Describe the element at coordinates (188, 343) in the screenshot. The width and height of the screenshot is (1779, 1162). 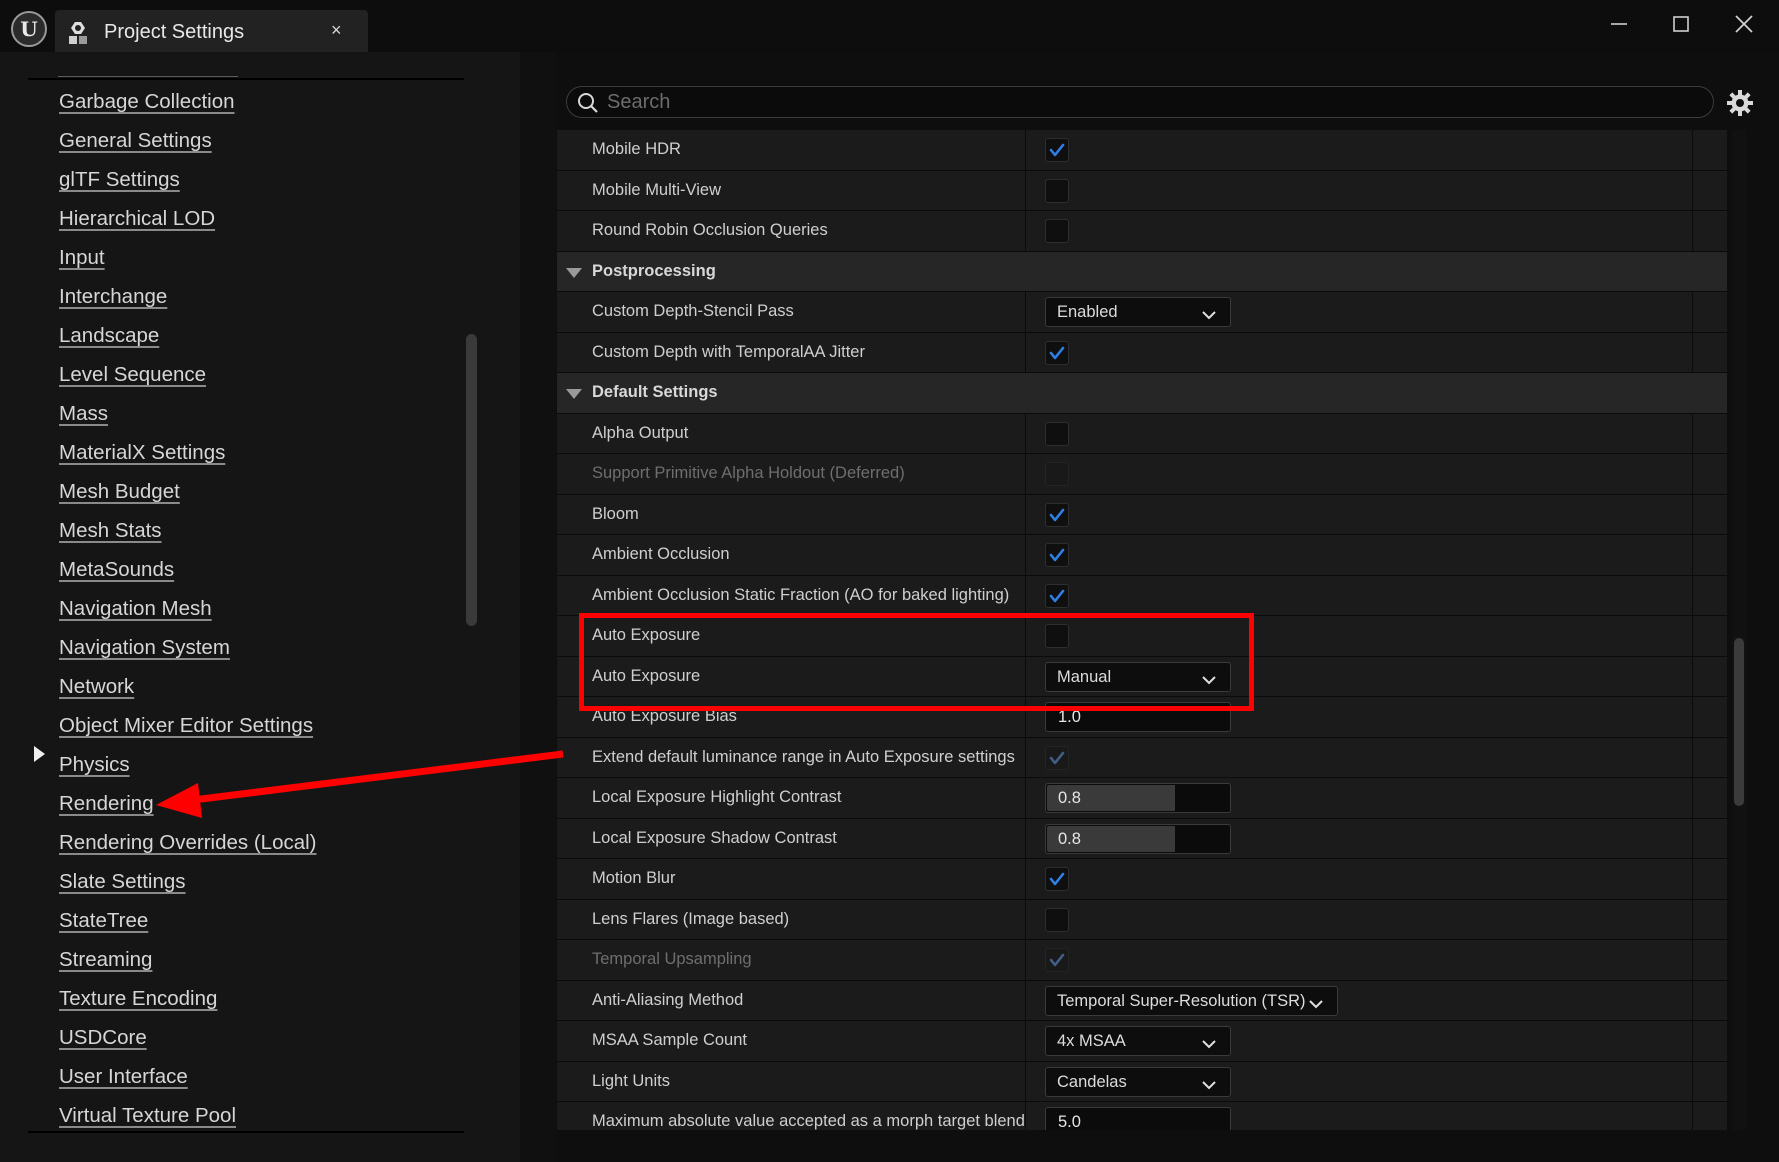
I see `sidebar-item-landscape: Landscape` at that location.